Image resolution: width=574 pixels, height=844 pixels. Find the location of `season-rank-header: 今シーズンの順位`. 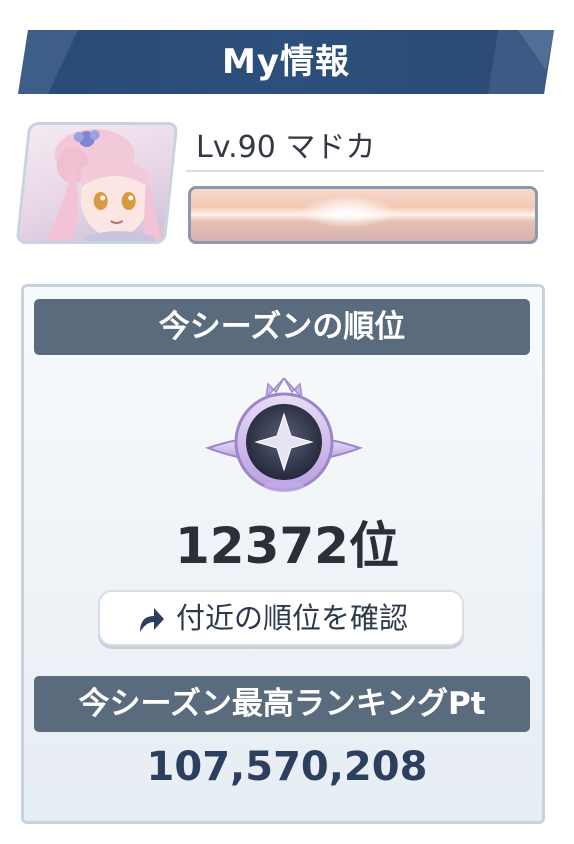

season-rank-header: 今シーズンの順位 is located at coordinates (282, 327).